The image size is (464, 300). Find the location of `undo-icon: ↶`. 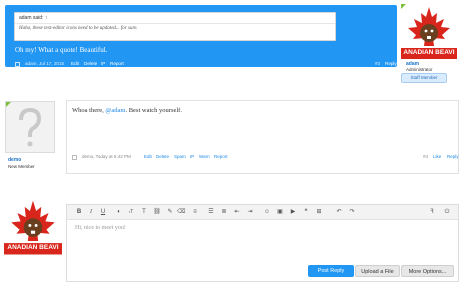

undo-icon: ↶ is located at coordinates (339, 212).